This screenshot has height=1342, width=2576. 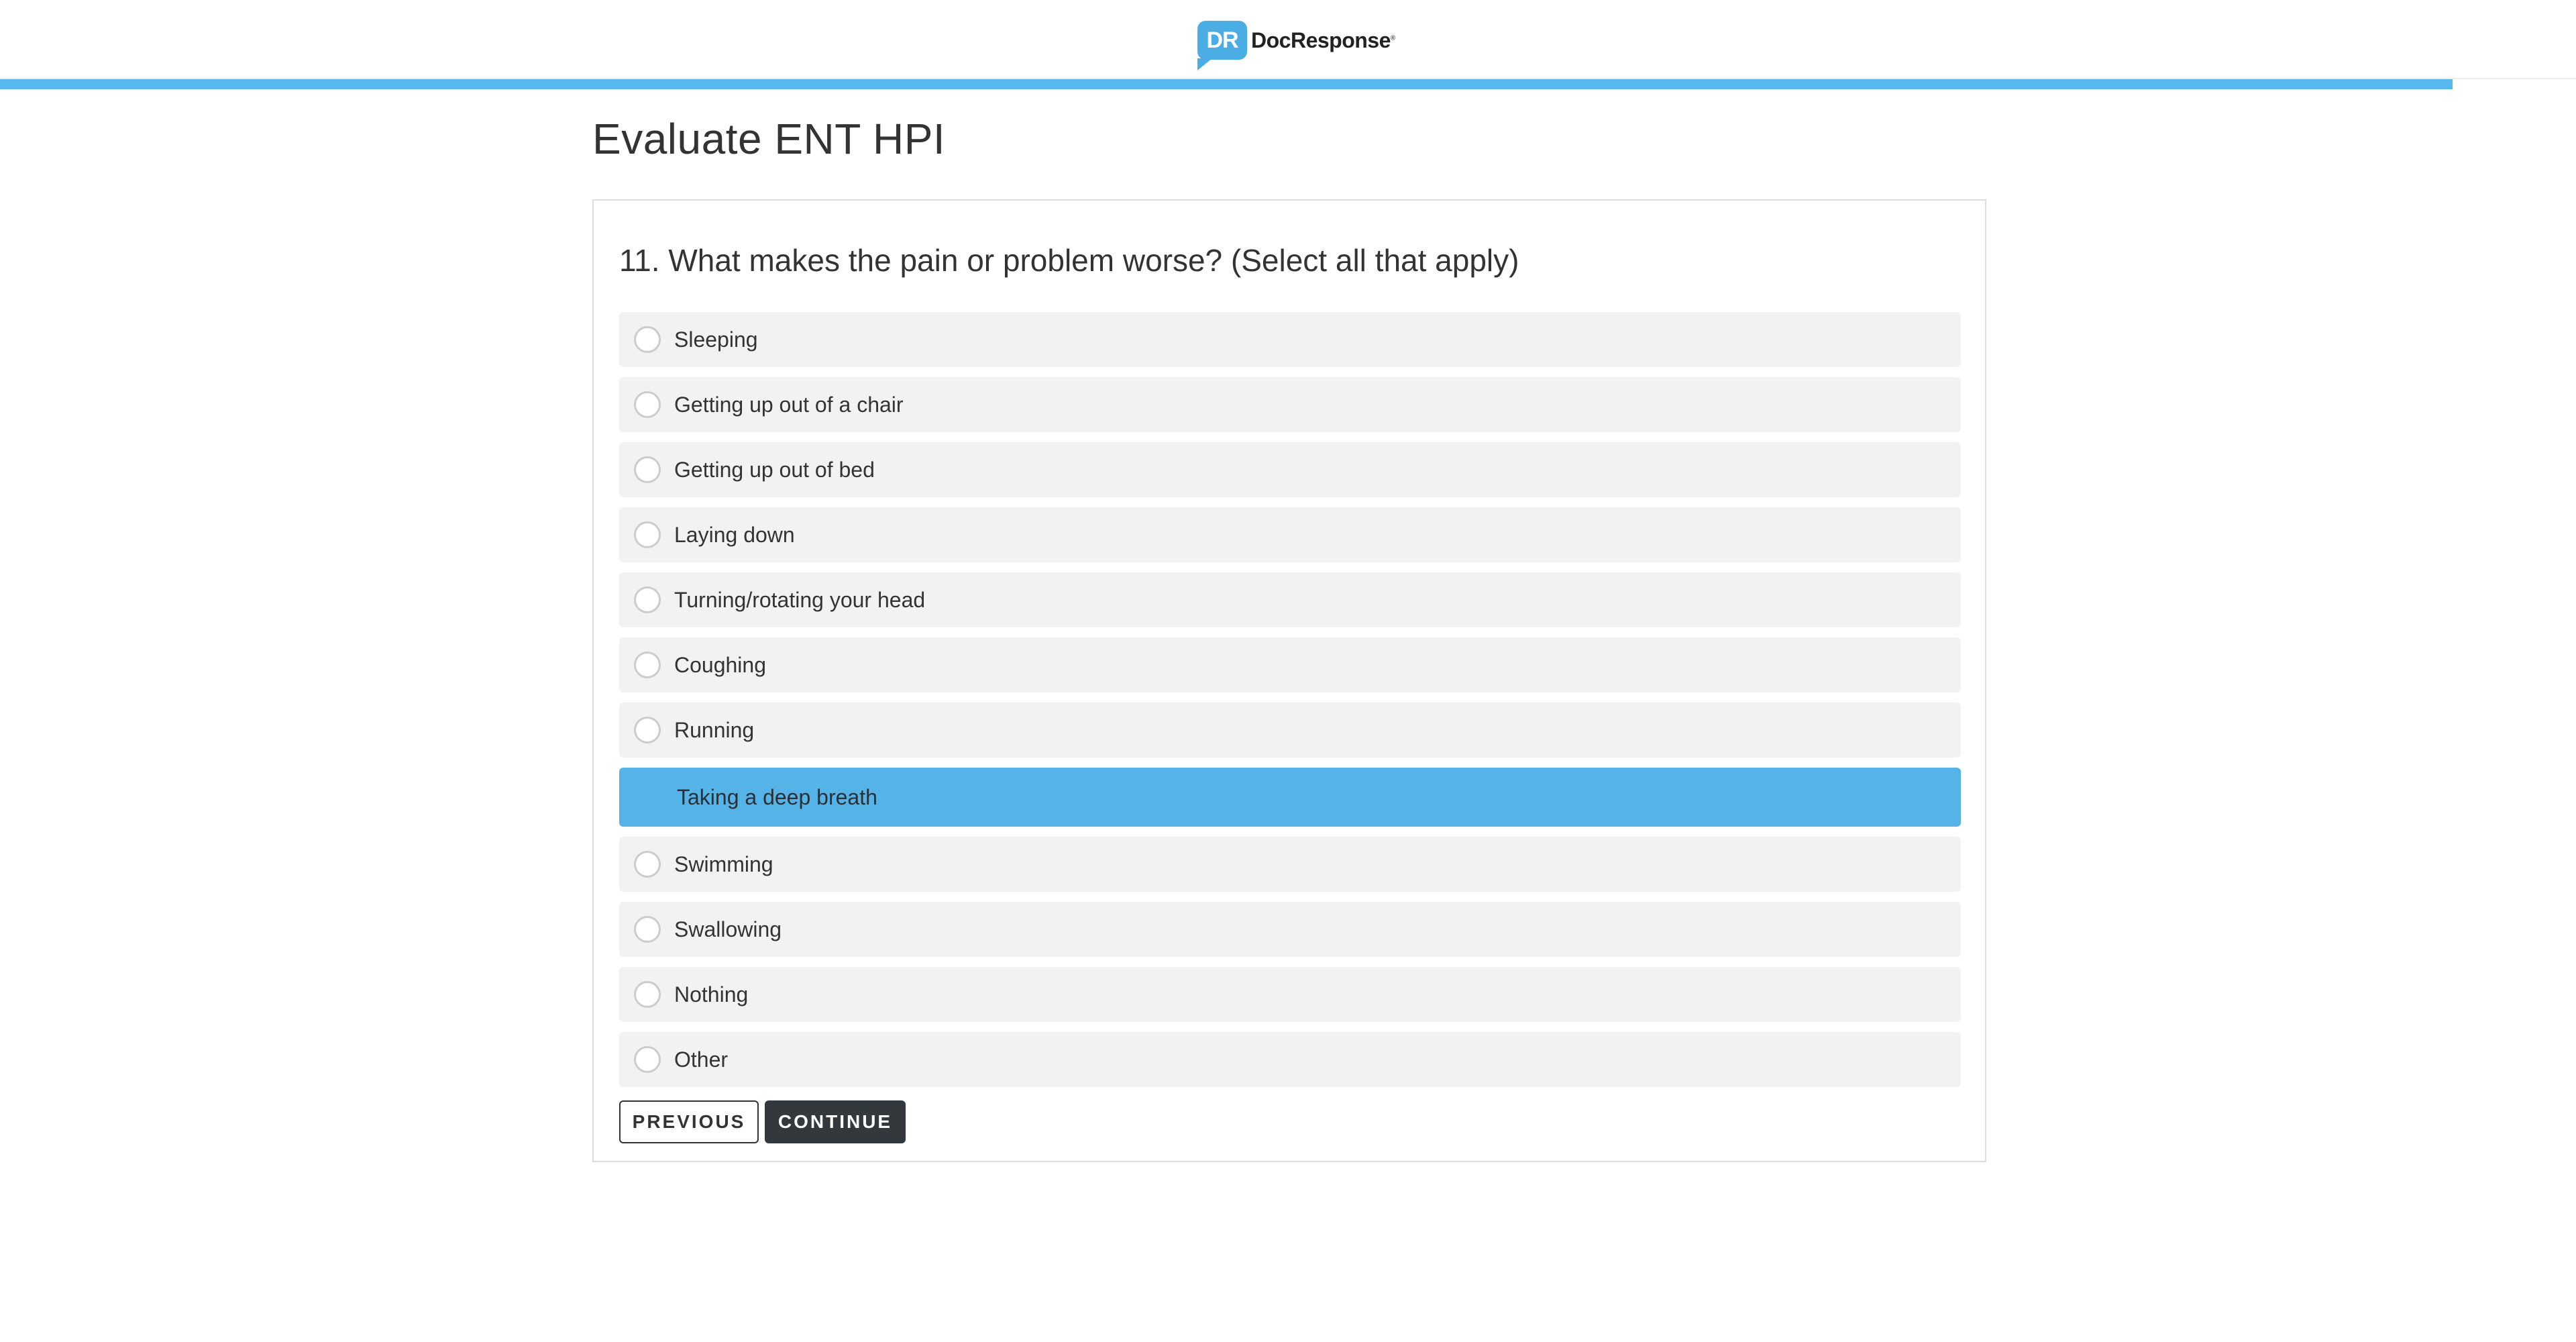 What do you see at coordinates (762, 1121) in the screenshot?
I see `navigation-buttons: PREVIOUS CONTINUE` at bounding box center [762, 1121].